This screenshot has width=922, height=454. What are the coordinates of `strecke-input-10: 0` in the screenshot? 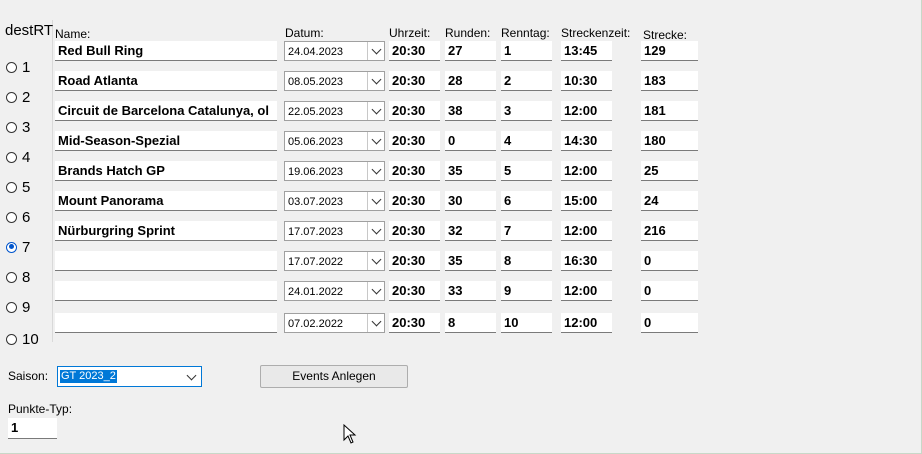 It's located at (669, 323).